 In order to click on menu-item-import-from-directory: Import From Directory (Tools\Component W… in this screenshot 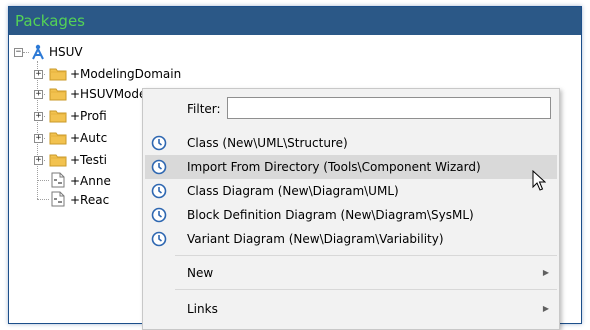, I will do `click(351, 167)`.